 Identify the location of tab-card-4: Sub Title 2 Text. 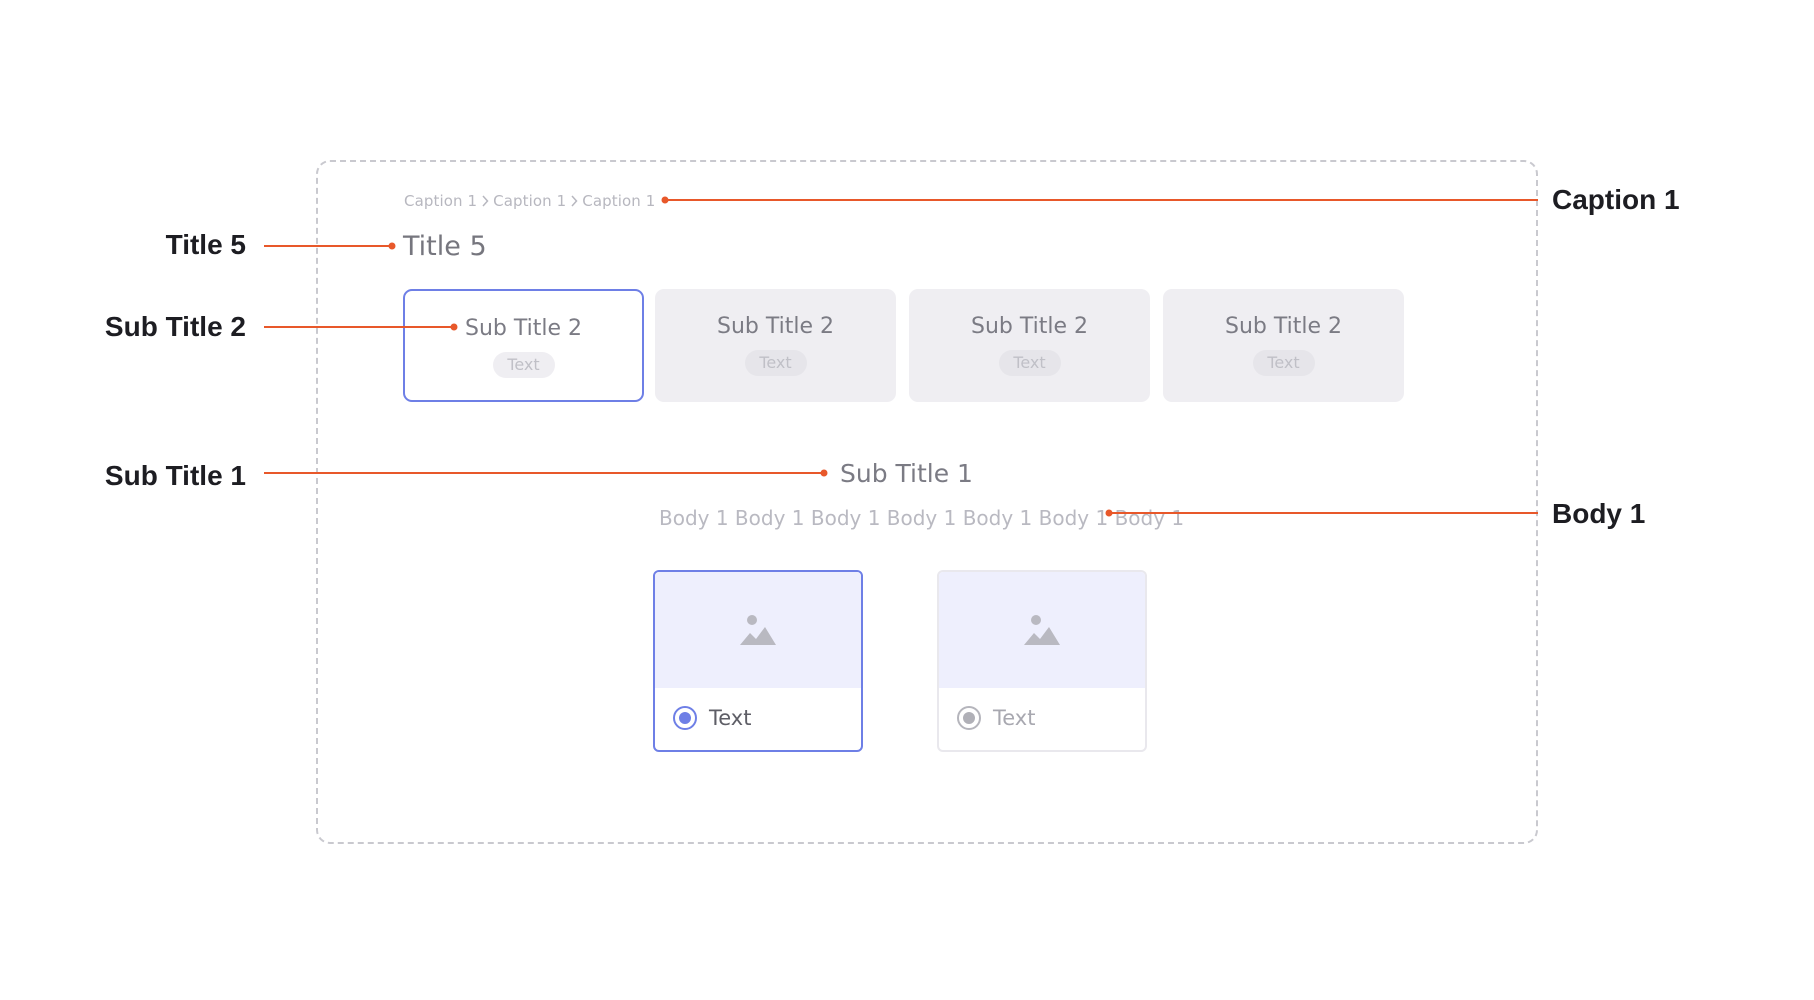
(1283, 345).